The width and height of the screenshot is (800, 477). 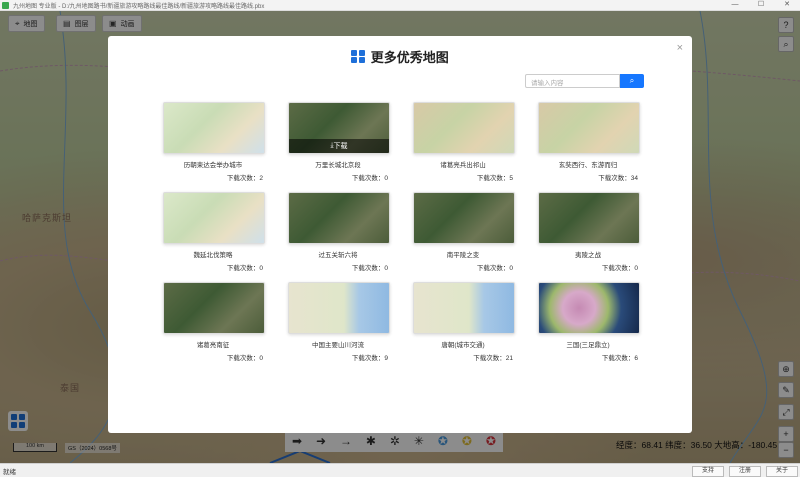 I want to click on dialog-title-text: 更多优秀地图, so click(x=409, y=57).